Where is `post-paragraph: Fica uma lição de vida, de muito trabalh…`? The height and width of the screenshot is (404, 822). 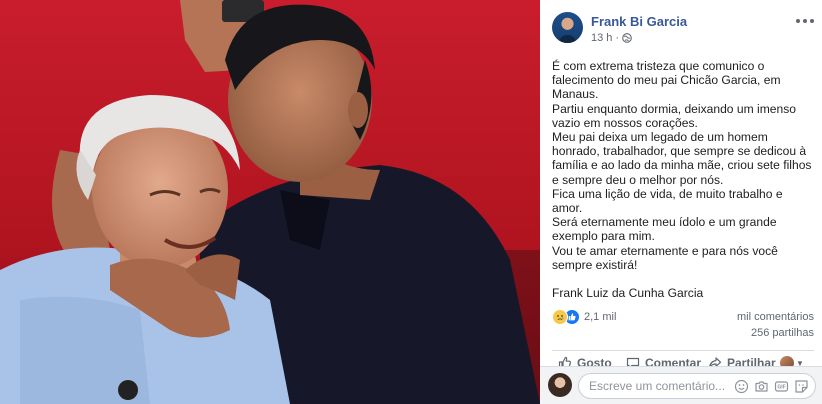
post-paragraph: Fica uma lição de vida, de muito trabalh… is located at coordinates (667, 201).